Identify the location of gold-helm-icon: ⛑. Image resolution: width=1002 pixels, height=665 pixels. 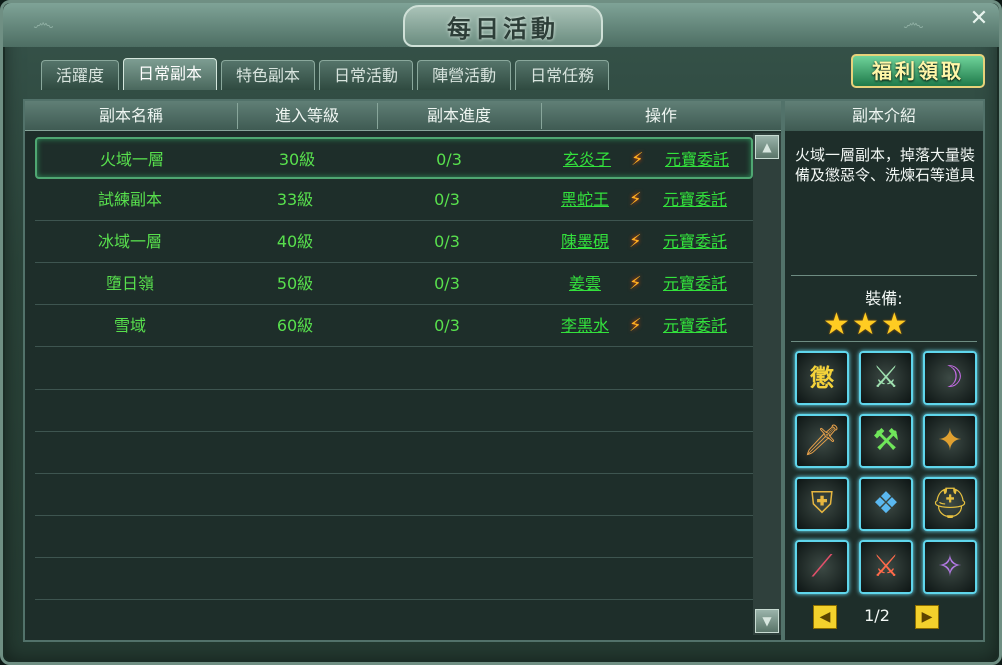
(950, 503).